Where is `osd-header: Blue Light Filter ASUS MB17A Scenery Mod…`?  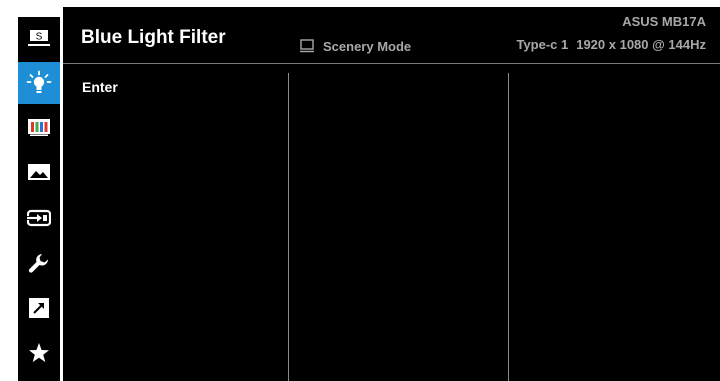
osd-header: Blue Light Filter ASUS MB17A Scenery Mod… is located at coordinates (391, 35).